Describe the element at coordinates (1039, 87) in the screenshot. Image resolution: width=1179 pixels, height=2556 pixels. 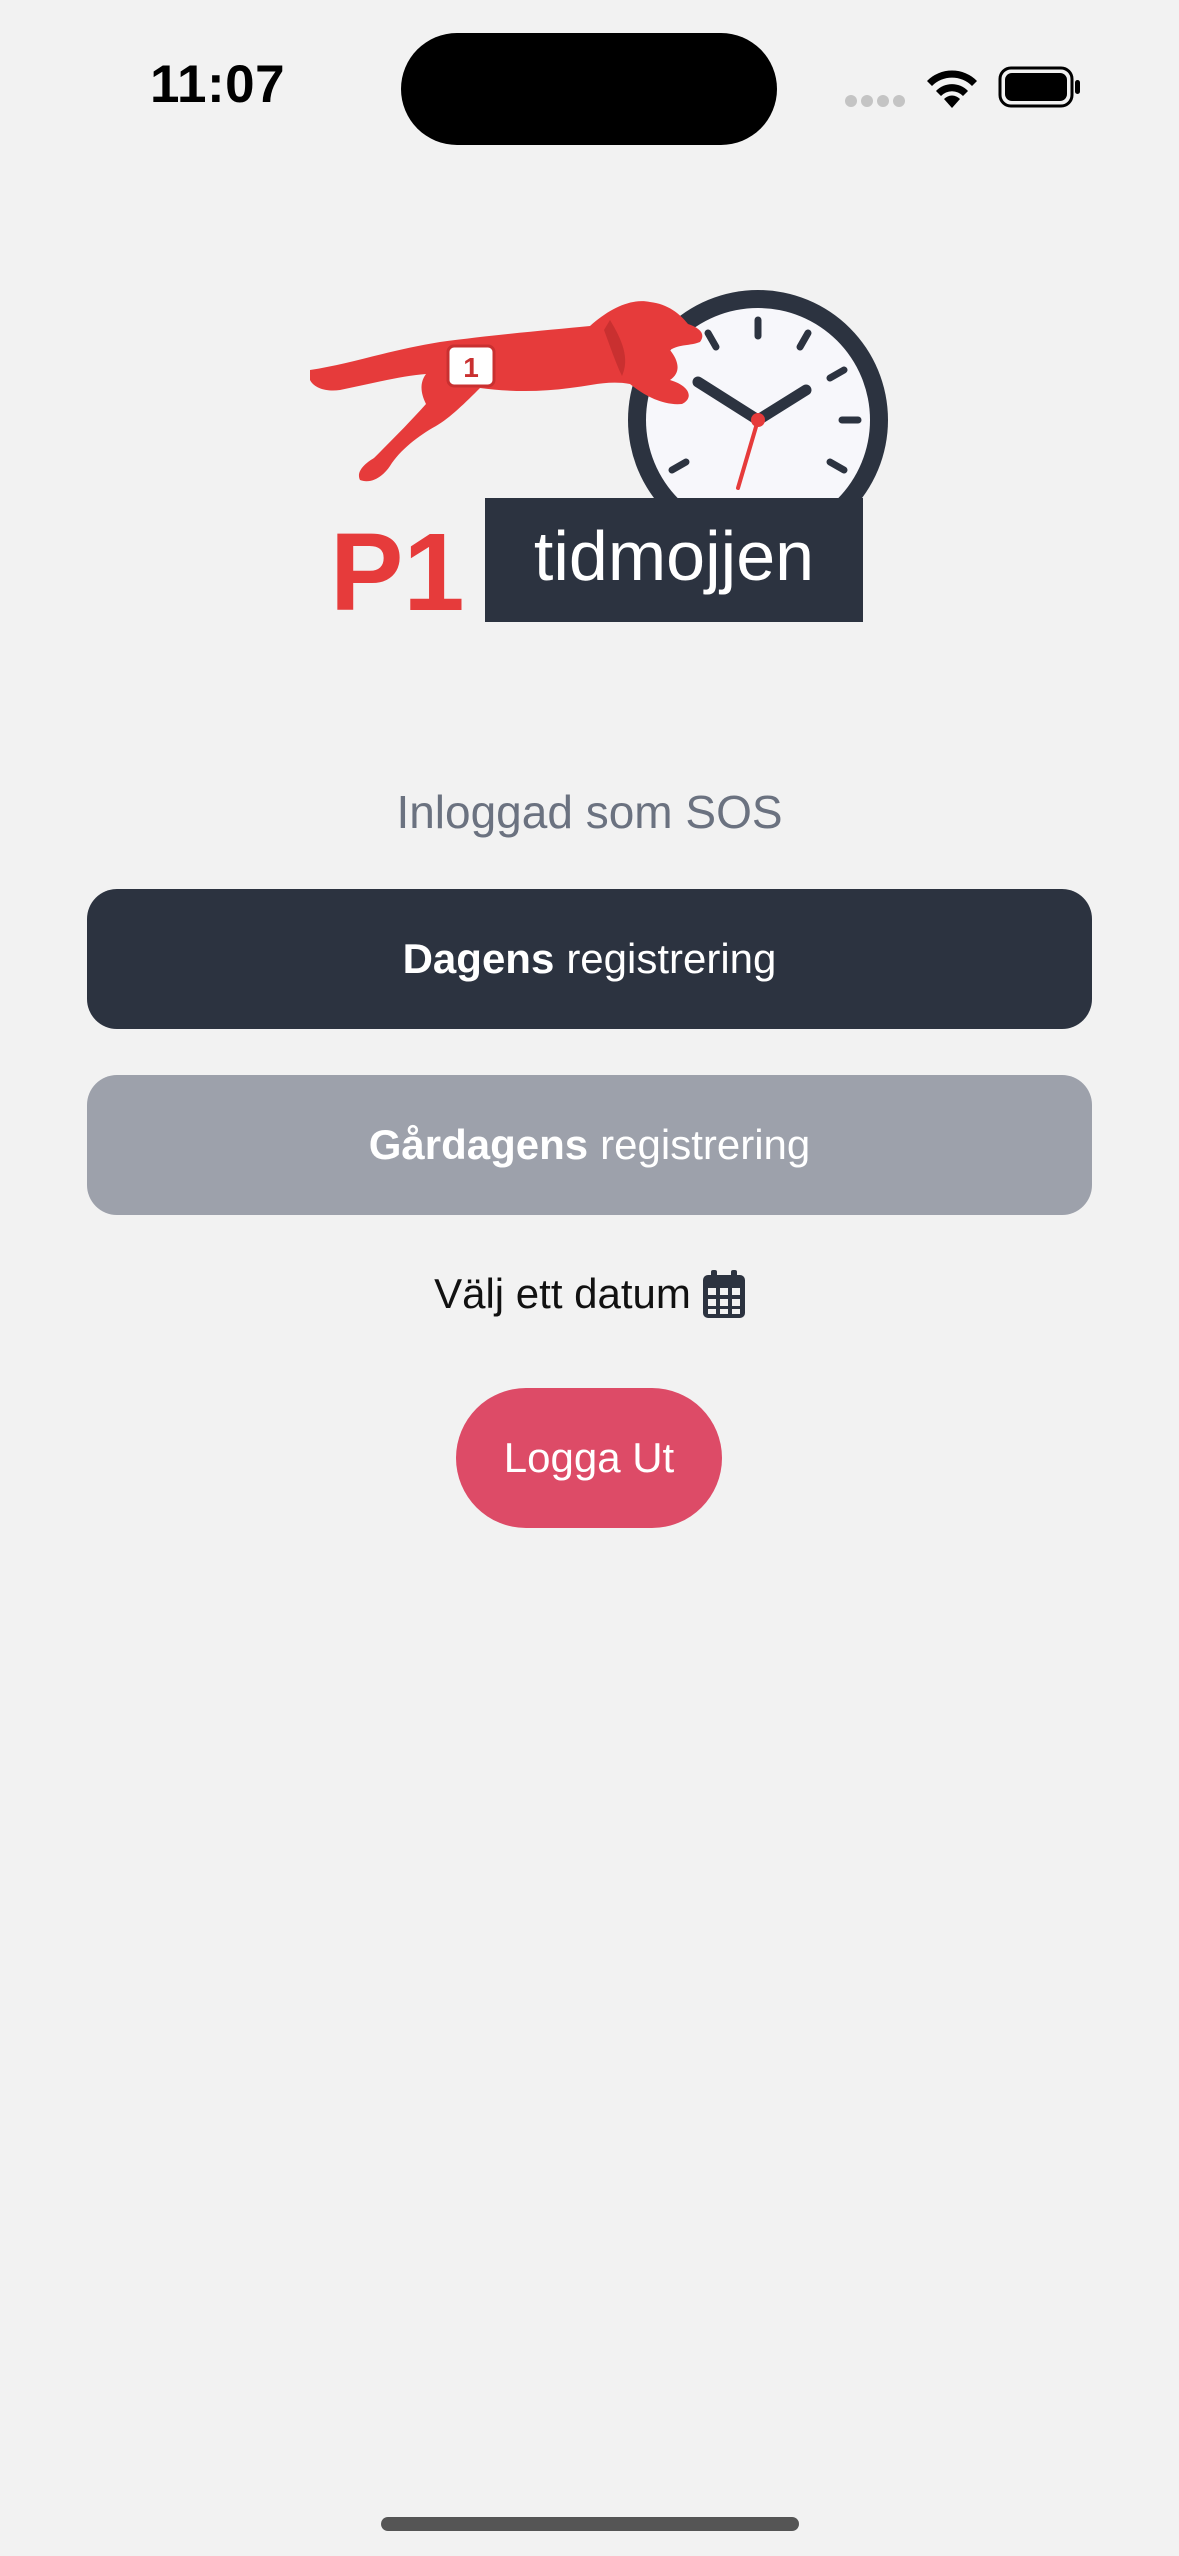
I see `battery-icon` at that location.